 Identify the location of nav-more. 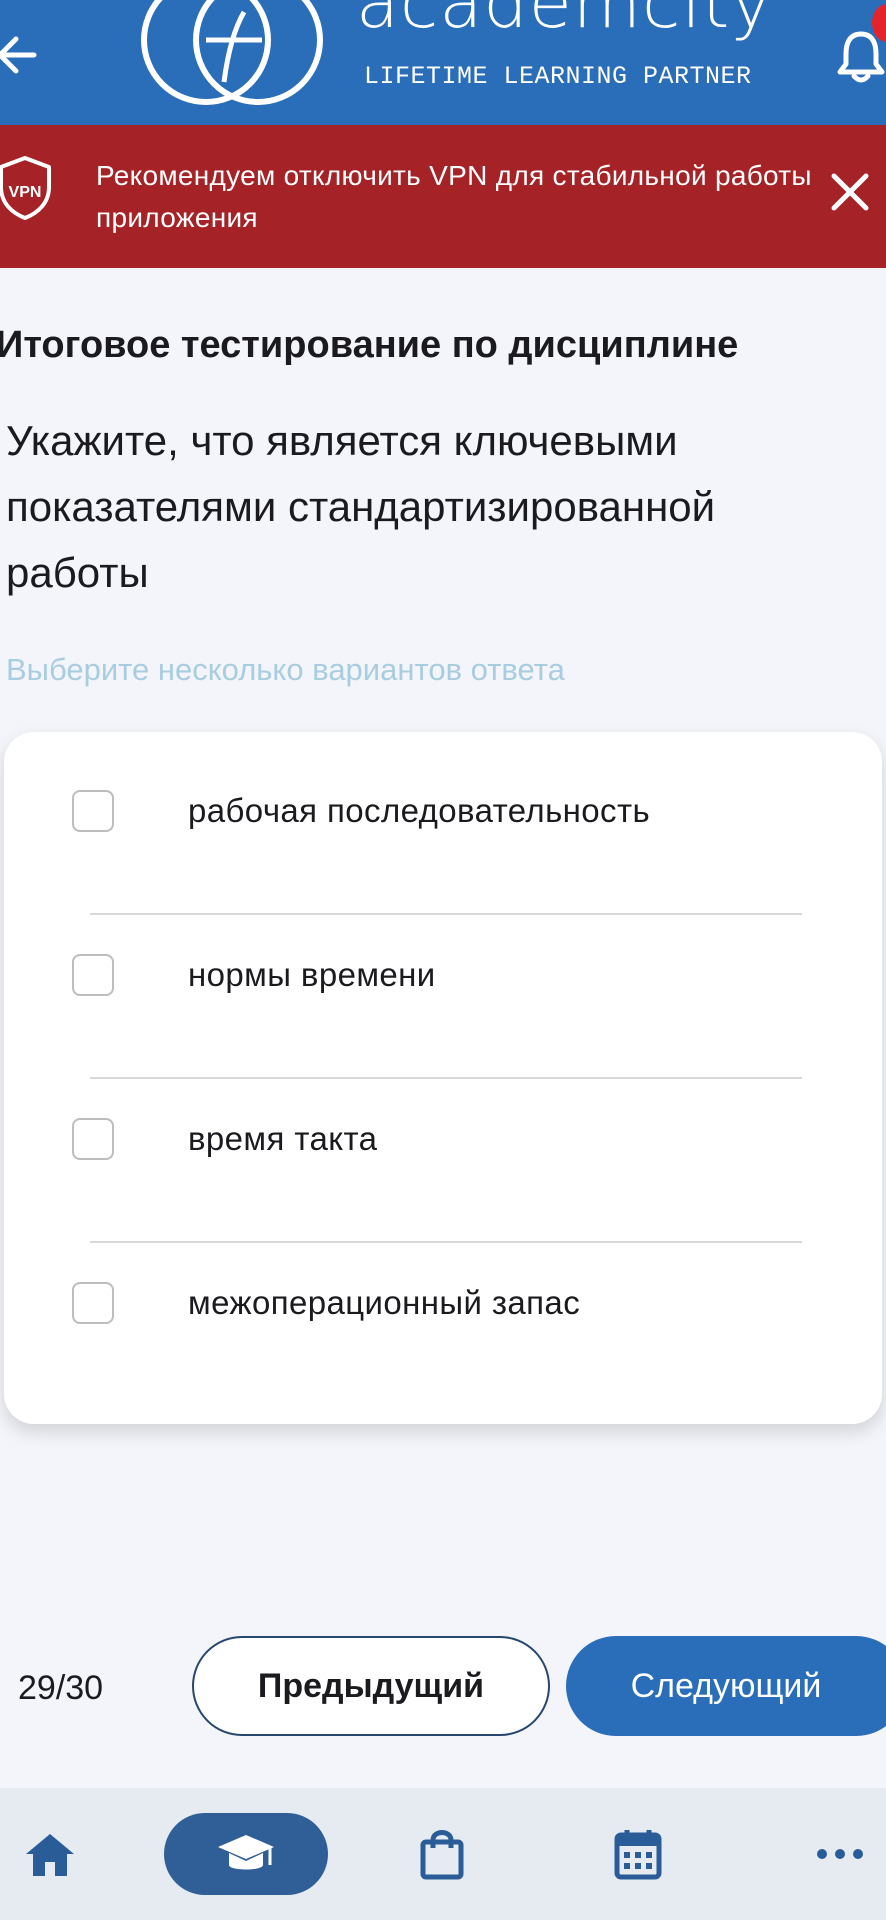
(840, 1854).